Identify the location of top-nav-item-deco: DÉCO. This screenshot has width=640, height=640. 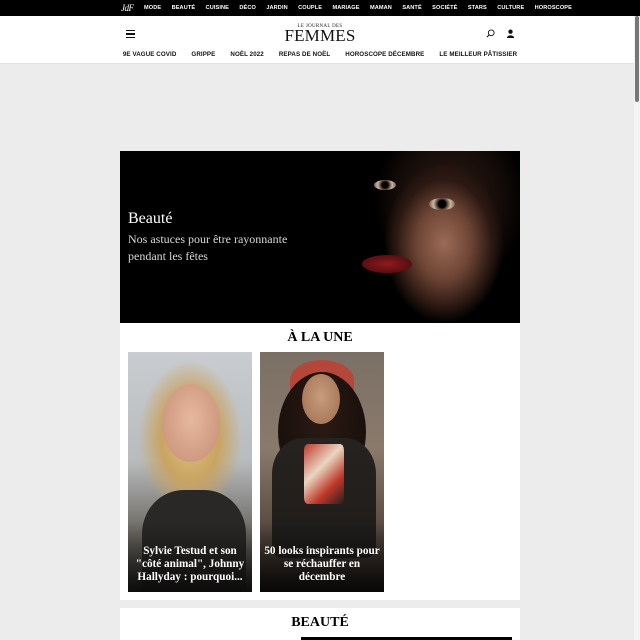
(247, 8).